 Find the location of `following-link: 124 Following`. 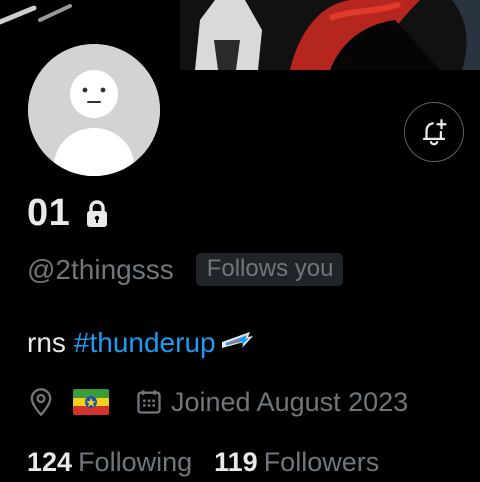

following-link: 124 Following is located at coordinates (109, 462).